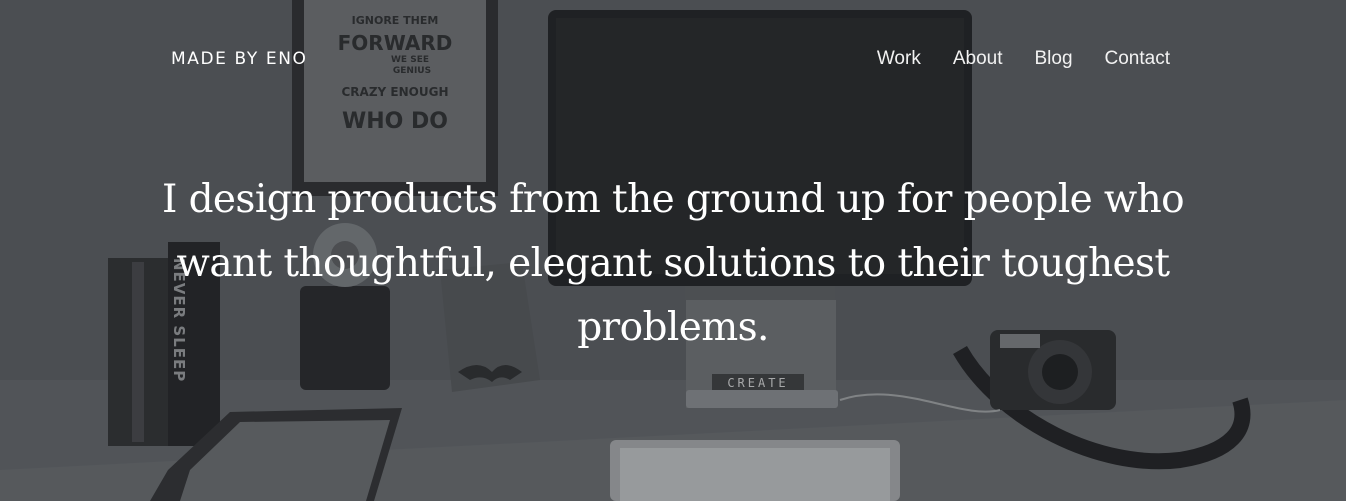 Image resolution: width=1346 pixels, height=501 pixels. Describe the element at coordinates (1137, 59) in the screenshot. I see `nav-link-contact: Contact` at that location.